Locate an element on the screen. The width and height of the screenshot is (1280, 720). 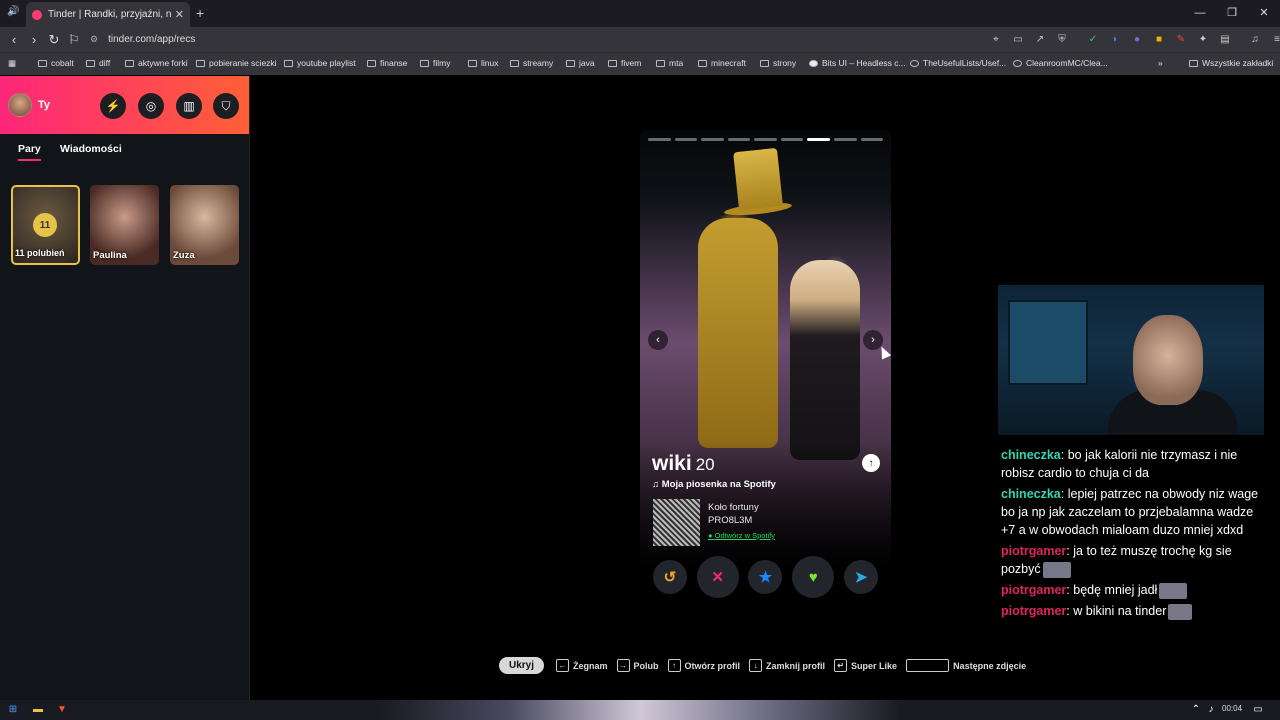
apps-grid-icon: ▦ is located at coordinates (12, 63).